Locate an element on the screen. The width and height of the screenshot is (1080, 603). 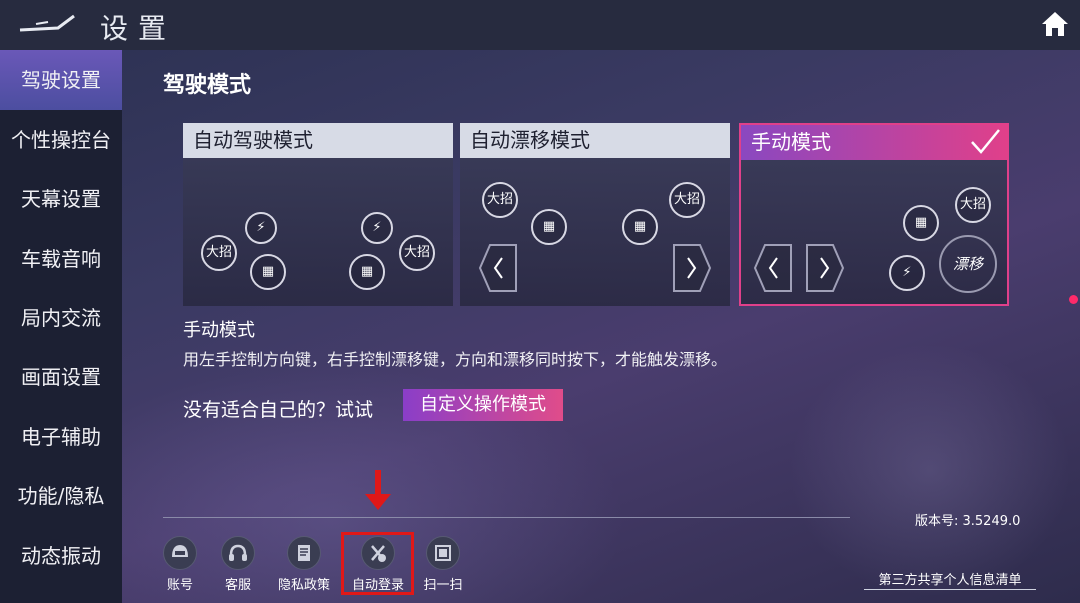
mode-card-label: 自动驾驶模式 is located at coordinates (318, 140).